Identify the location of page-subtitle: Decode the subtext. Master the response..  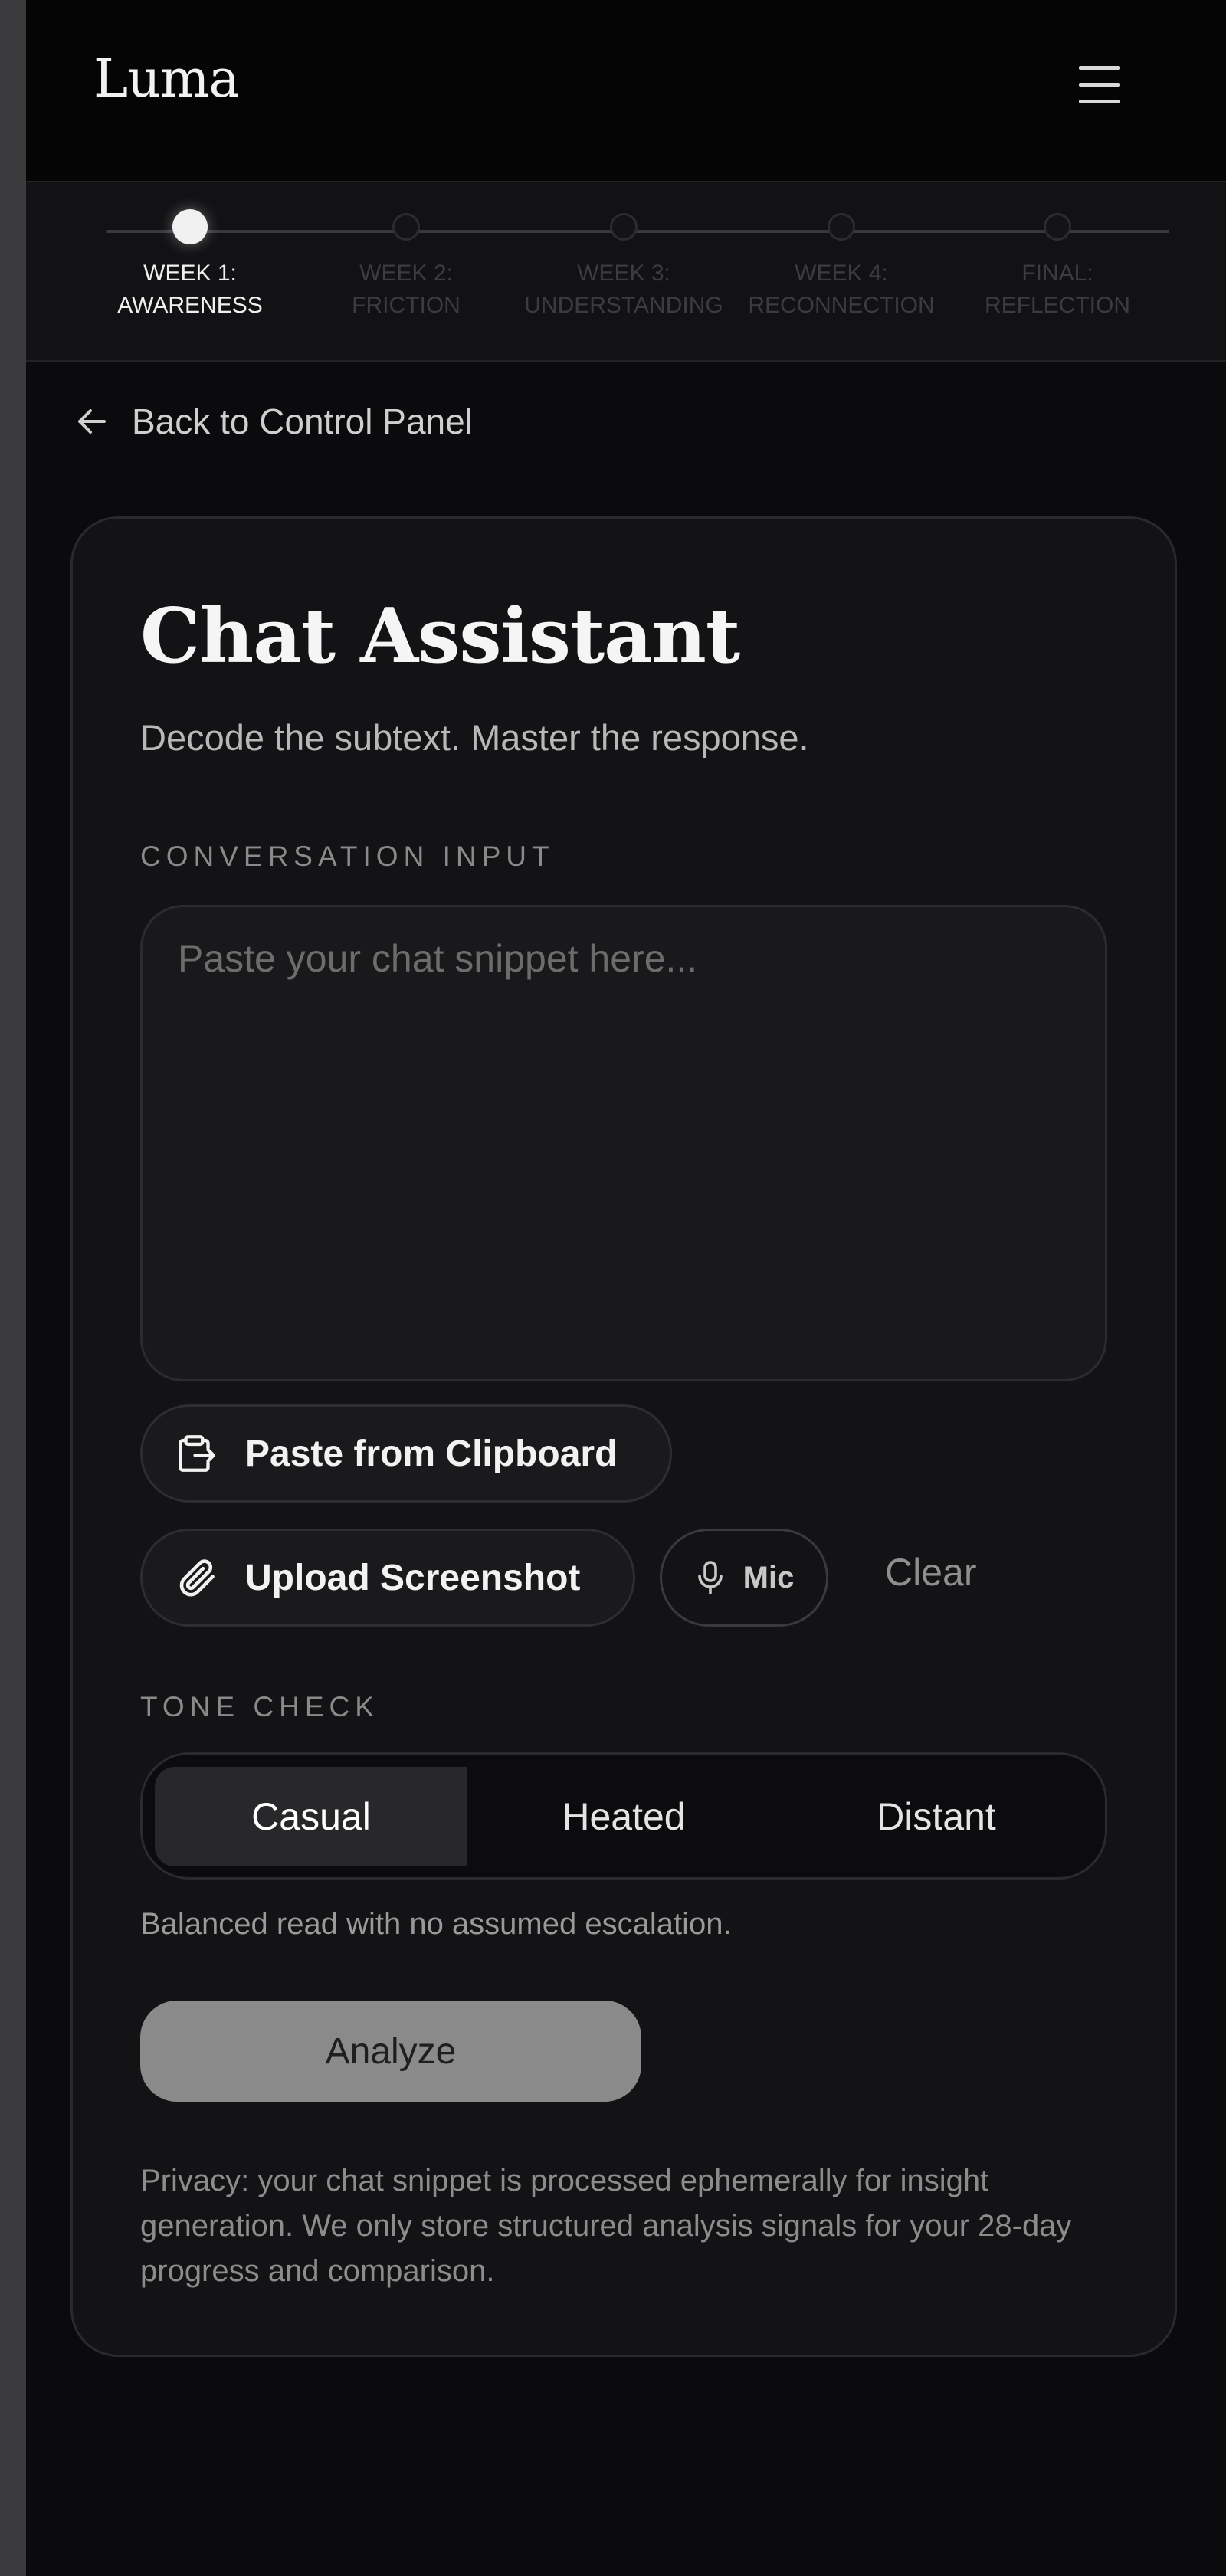
(474, 738).